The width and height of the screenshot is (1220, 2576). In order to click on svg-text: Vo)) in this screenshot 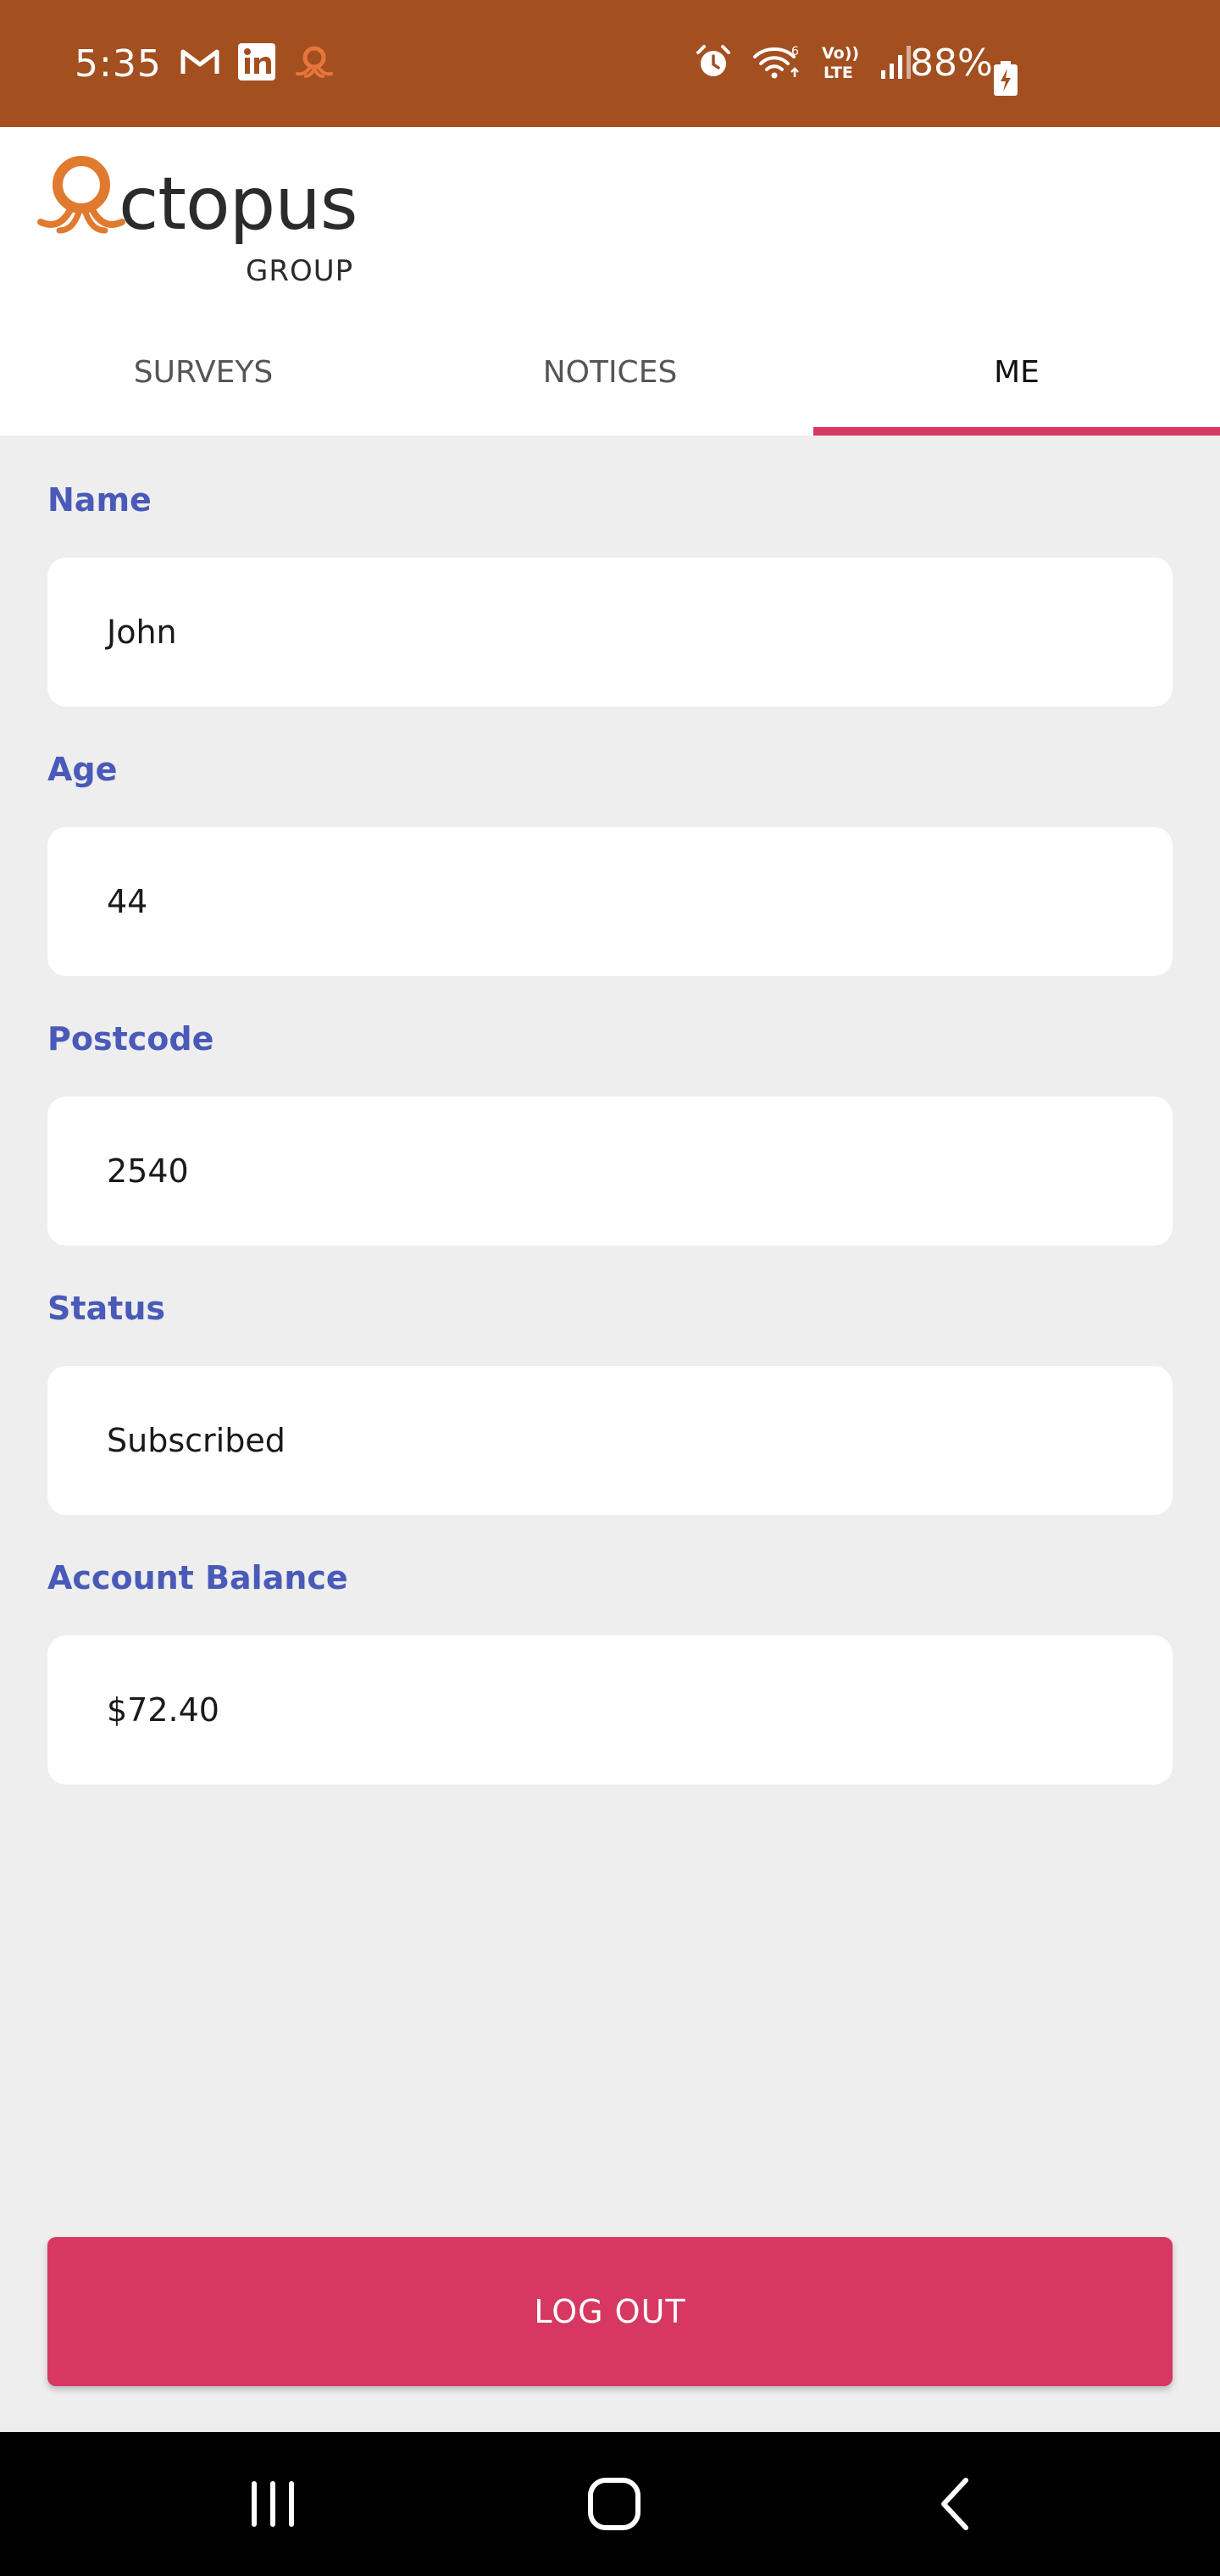, I will do `click(840, 53)`.